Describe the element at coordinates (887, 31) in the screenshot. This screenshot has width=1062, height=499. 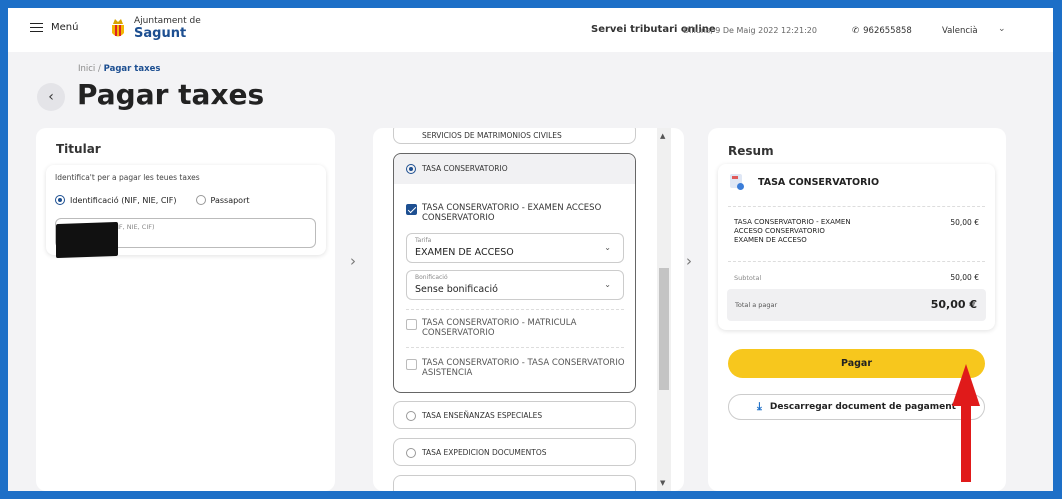
I see `phone-number: 962655858` at that location.